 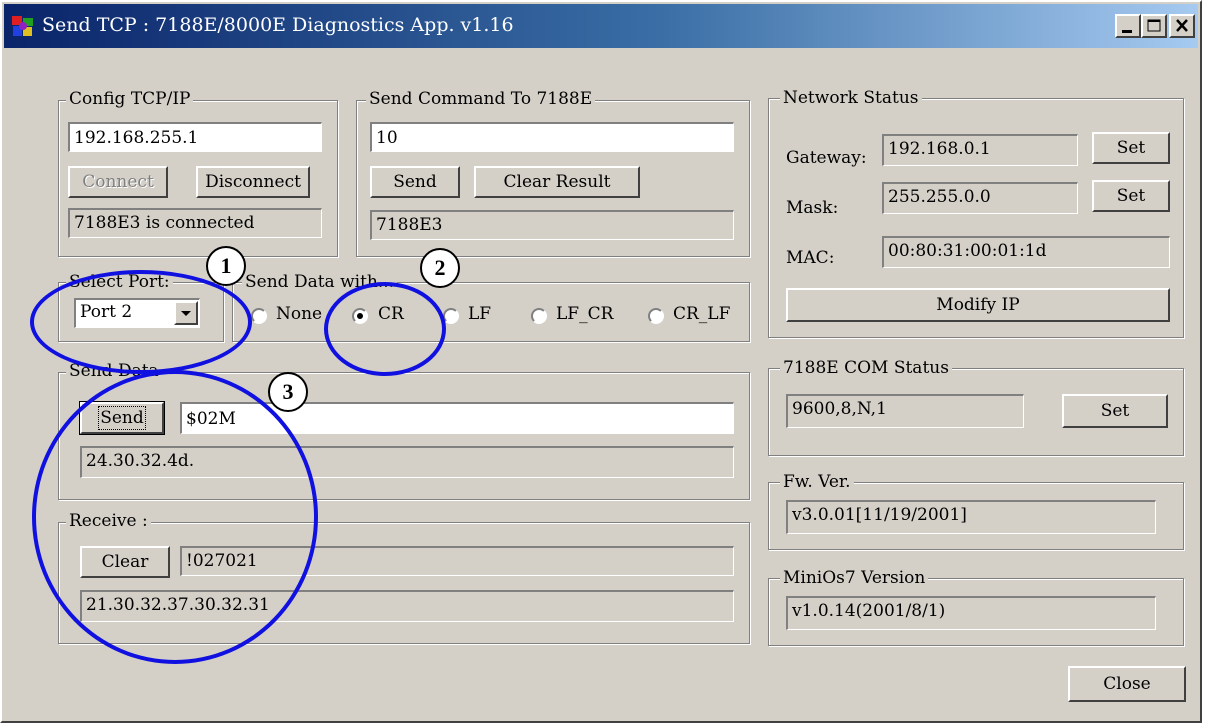 I want to click on radio-lf-label: LF, so click(x=480, y=314).